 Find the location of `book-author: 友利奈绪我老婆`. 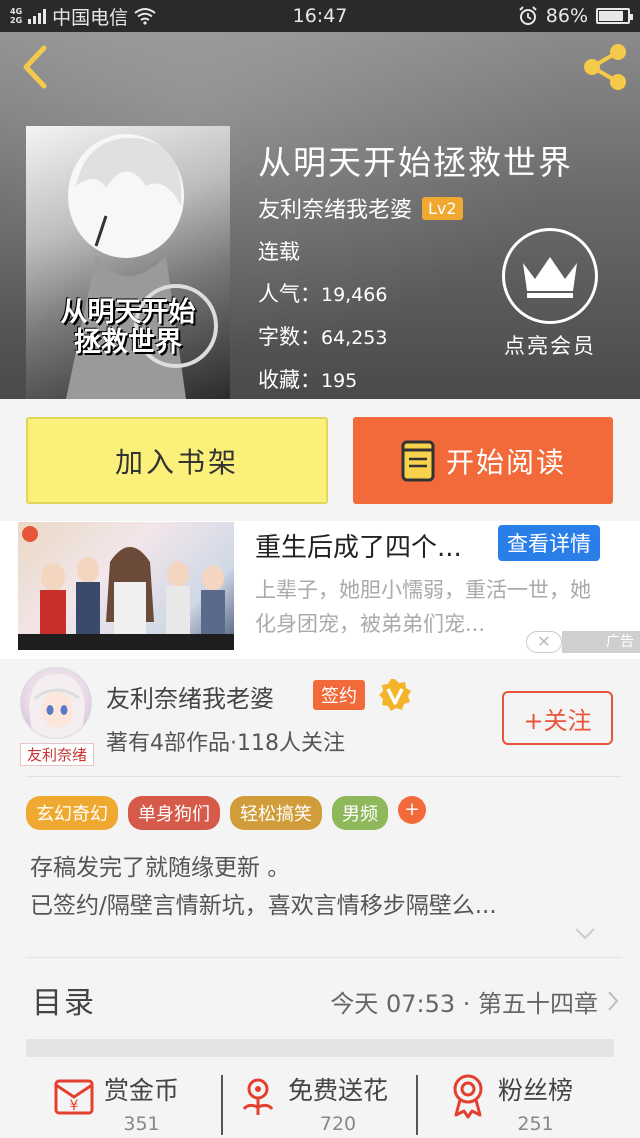

book-author: 友利奈绪我老婆 is located at coordinates (335, 208).